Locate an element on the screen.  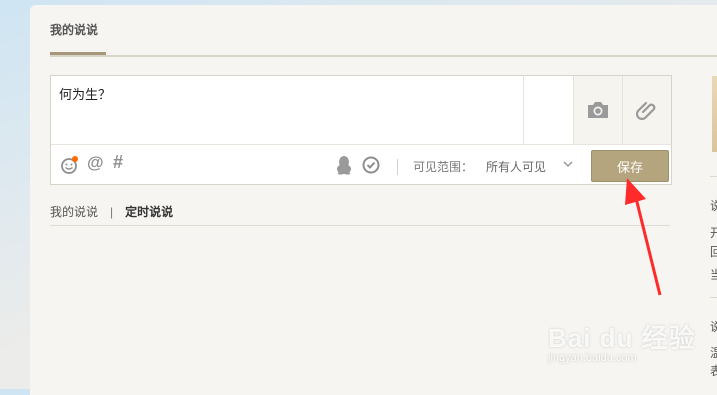
sidebar-text: 当 is located at coordinates (713, 275).